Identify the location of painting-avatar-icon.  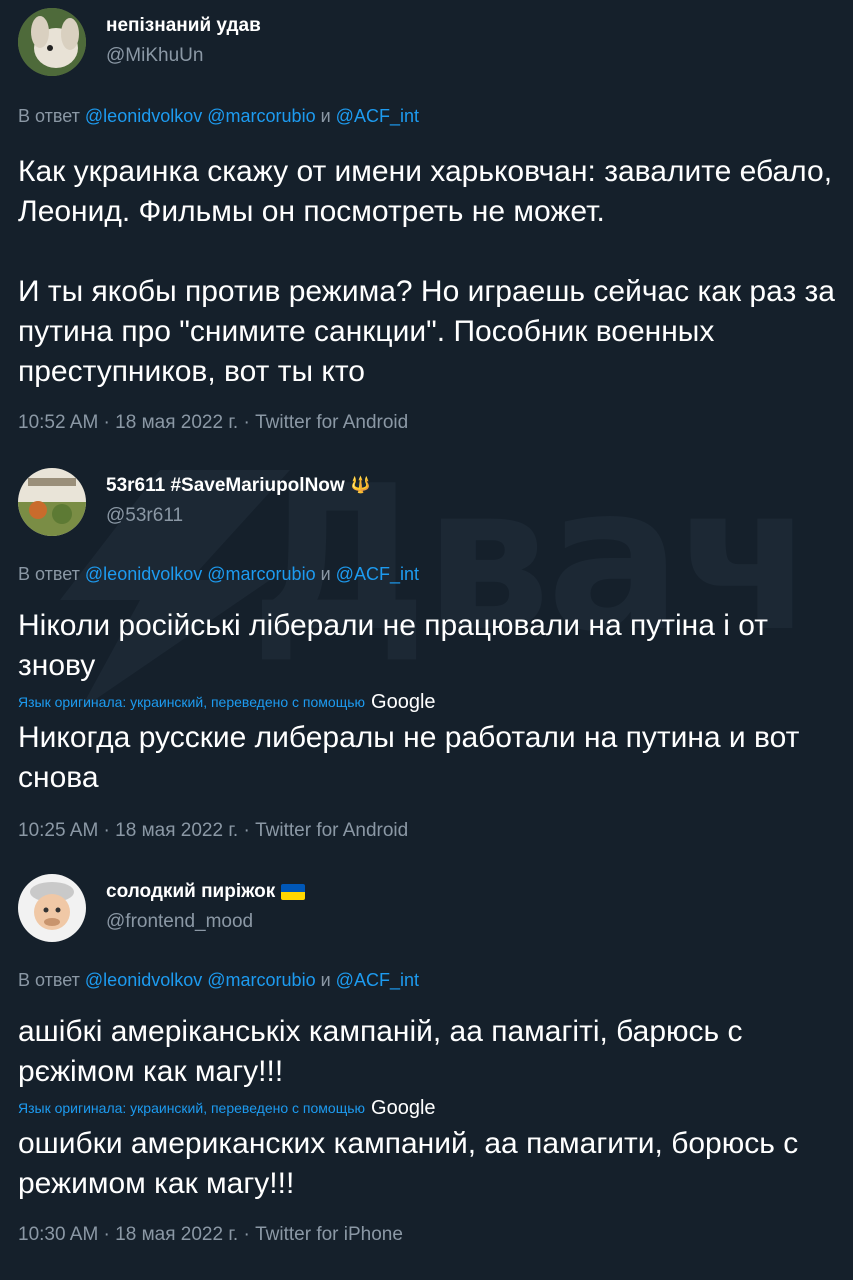
(52, 502).